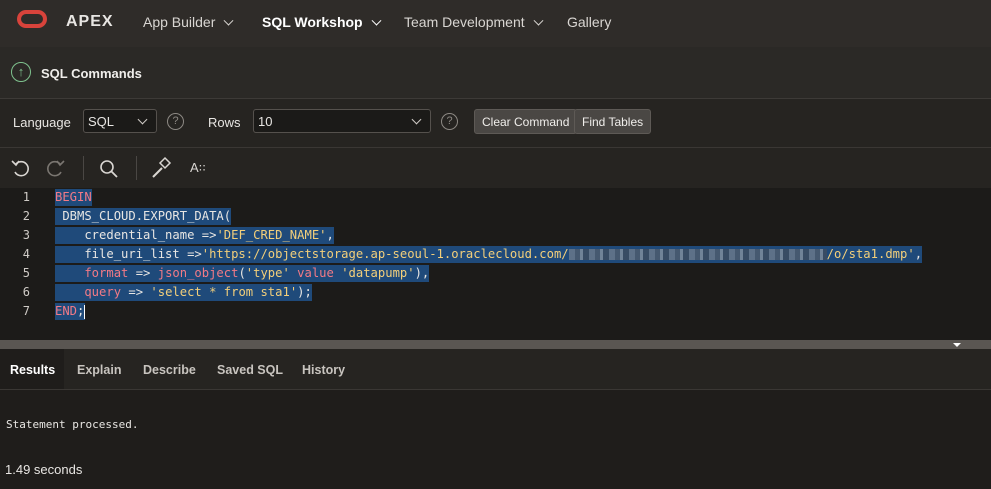 The width and height of the screenshot is (991, 489). What do you see at coordinates (422, 273) in the screenshot?
I see `code-text: ),` at bounding box center [422, 273].